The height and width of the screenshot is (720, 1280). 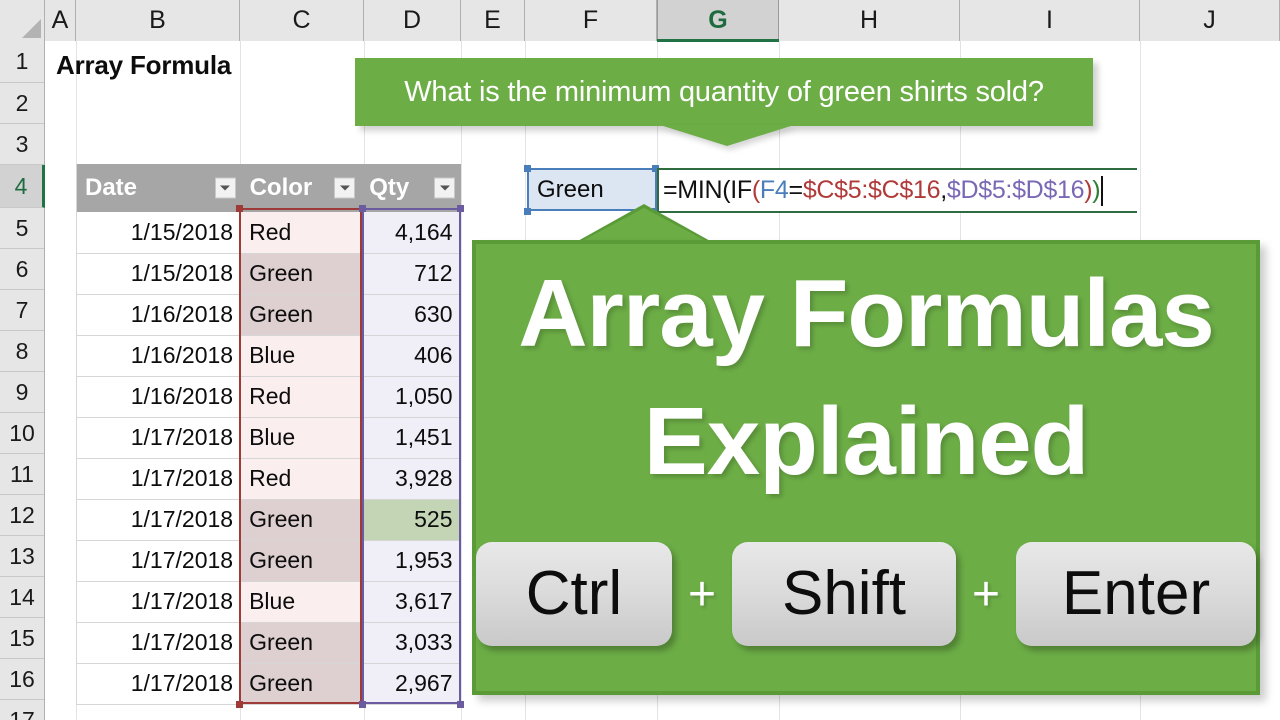 I want to click on table-row: 1/16/2018 Red 1,050, so click(x=268, y=397).